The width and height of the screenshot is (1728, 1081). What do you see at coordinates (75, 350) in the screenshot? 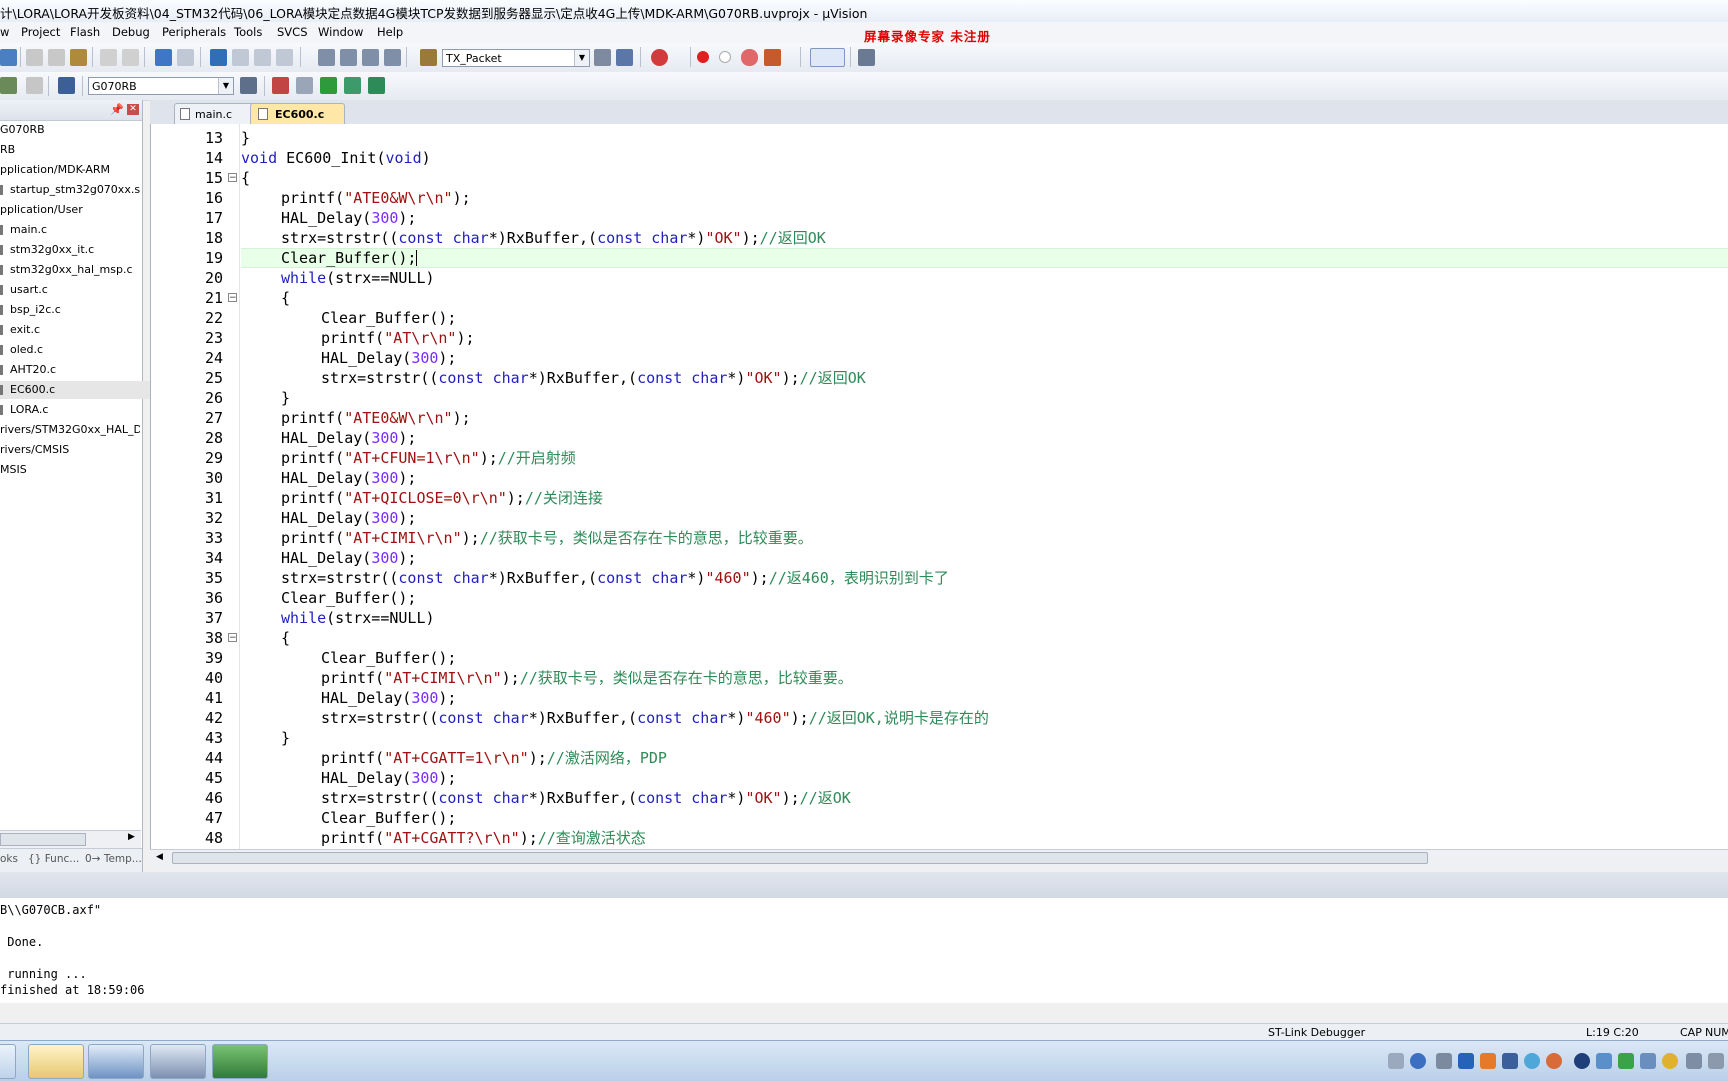
I see `tree-item: oled.c` at bounding box center [75, 350].